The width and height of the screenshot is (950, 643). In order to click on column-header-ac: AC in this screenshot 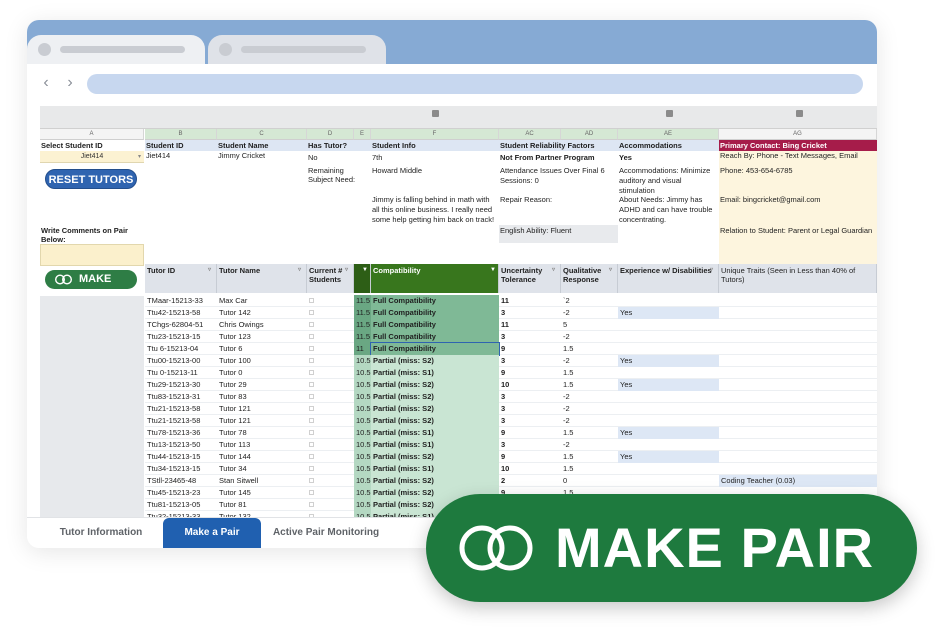, I will do `click(530, 134)`.